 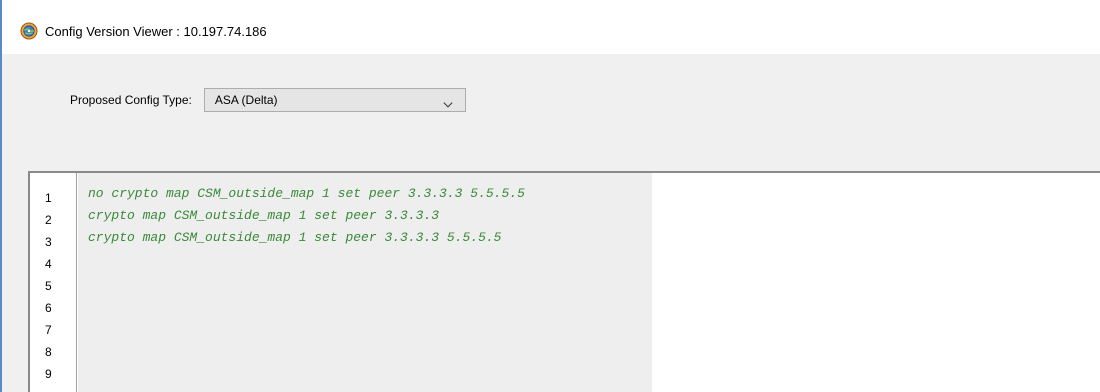 I want to click on line-number: 3, so click(x=48, y=242).